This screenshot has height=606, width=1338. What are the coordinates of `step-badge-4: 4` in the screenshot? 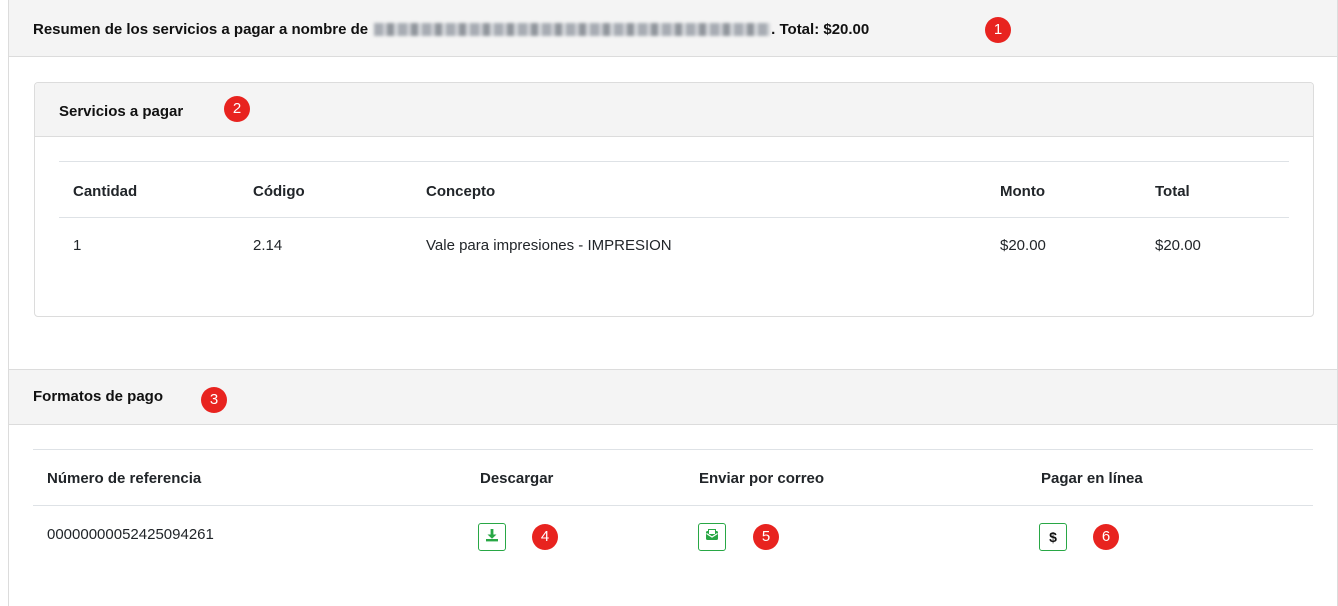 It's located at (545, 537).